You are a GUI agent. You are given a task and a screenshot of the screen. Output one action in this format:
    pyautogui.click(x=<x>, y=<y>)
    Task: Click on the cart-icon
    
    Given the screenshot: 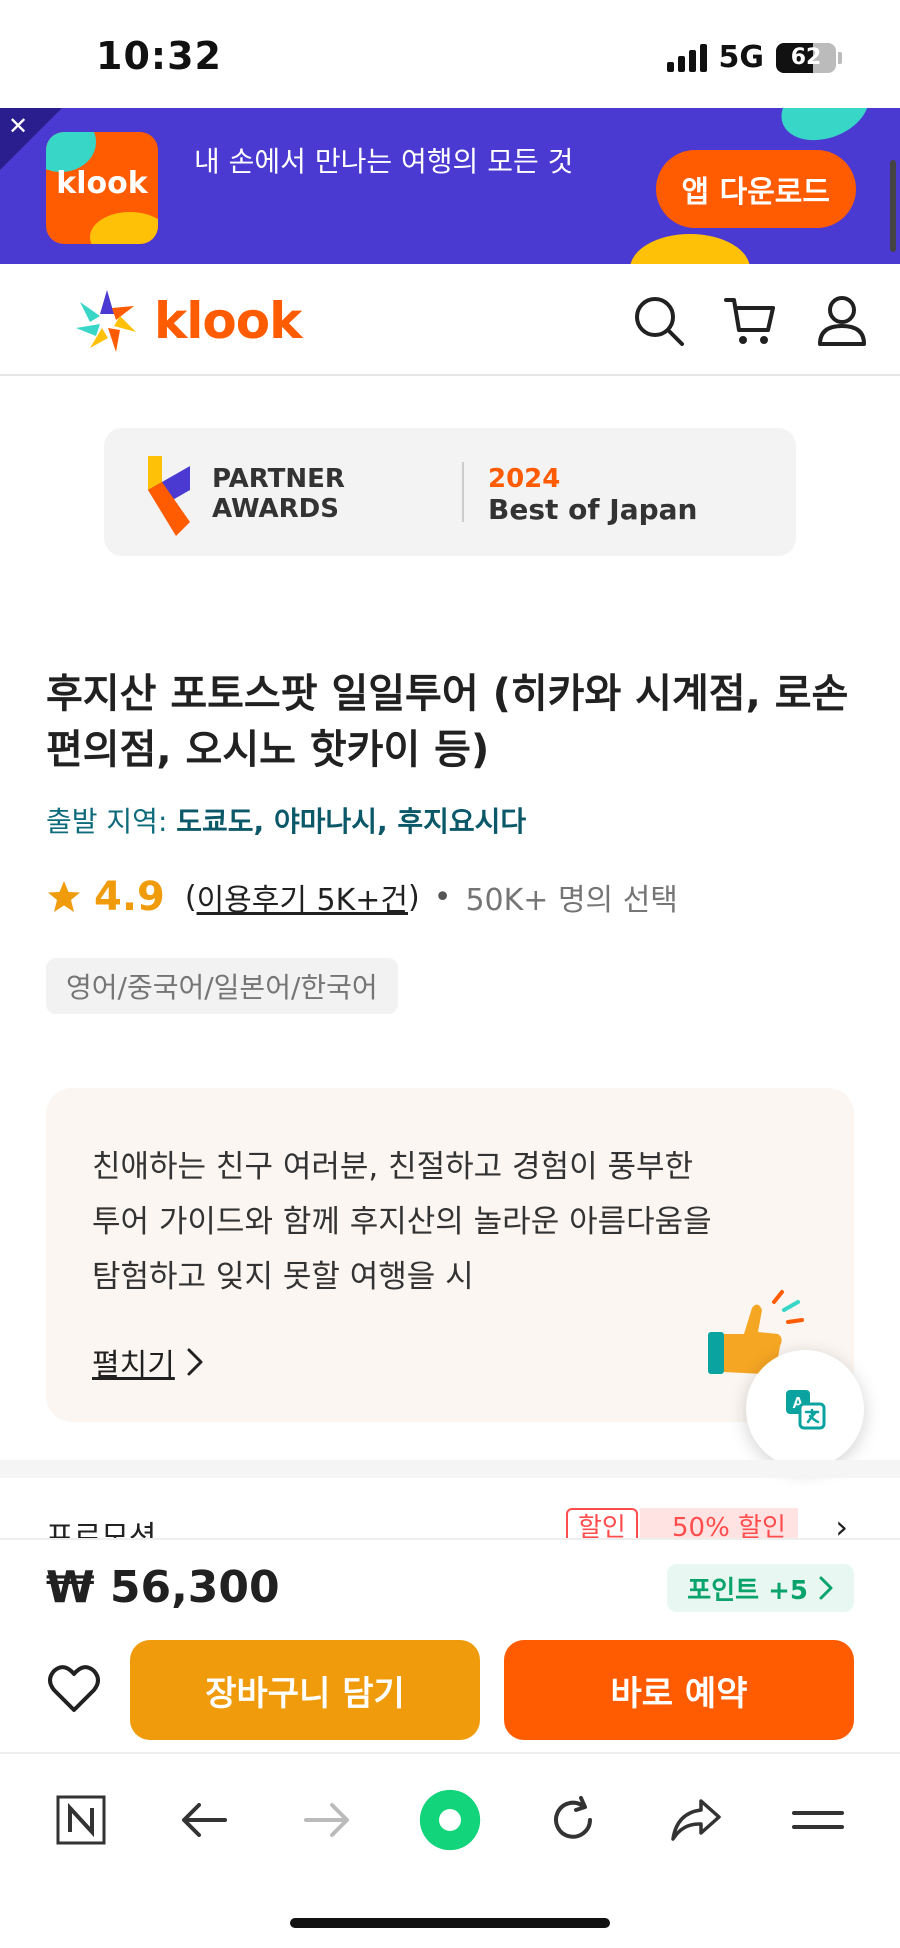 What is the action you would take?
    pyautogui.click(x=750, y=320)
    